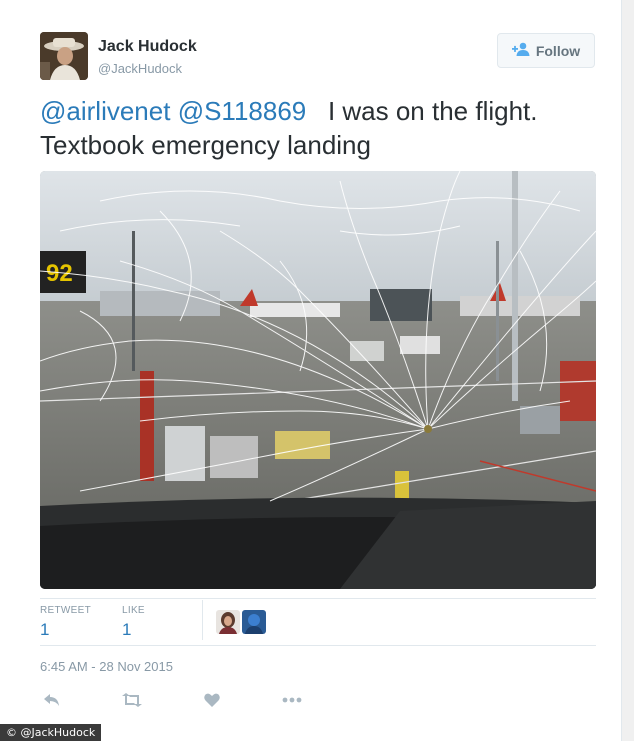 The image size is (634, 741). Describe the element at coordinates (292, 700) in the screenshot. I see `more-icon` at that location.